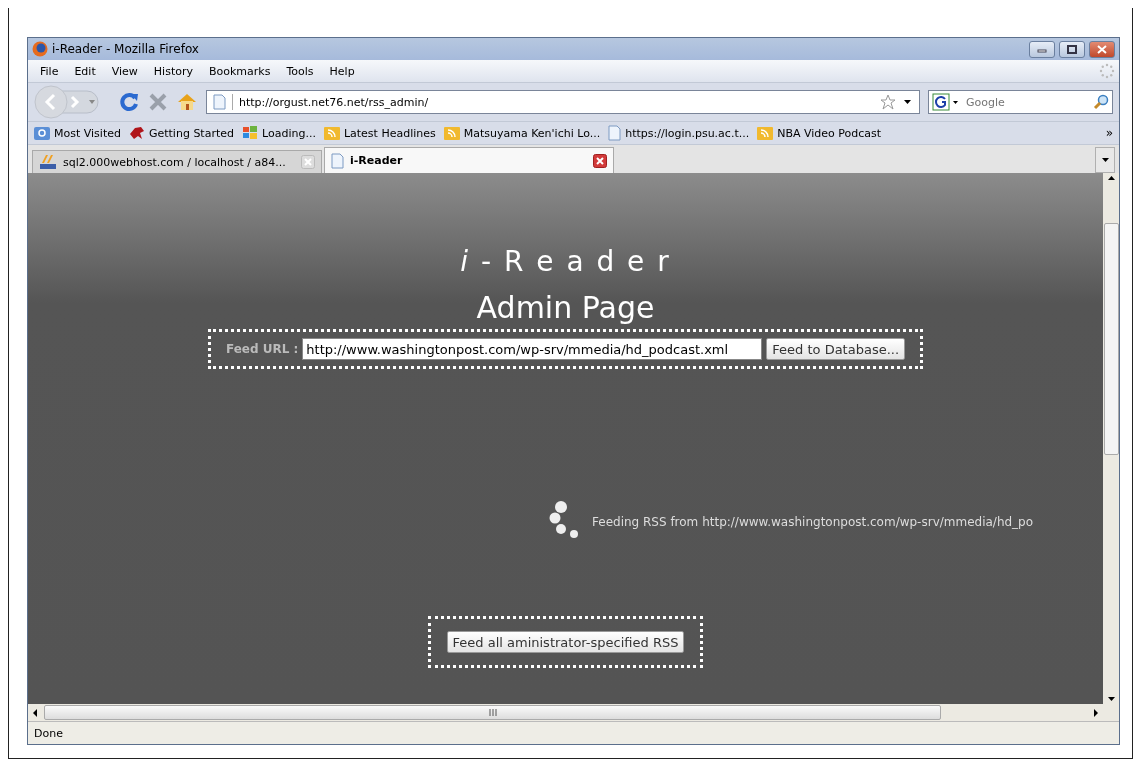 The image size is (1144, 769). What do you see at coordinates (563, 102) in the screenshot?
I see `address-bar: http://orgust.net76.net/rss_admin/` at bounding box center [563, 102].